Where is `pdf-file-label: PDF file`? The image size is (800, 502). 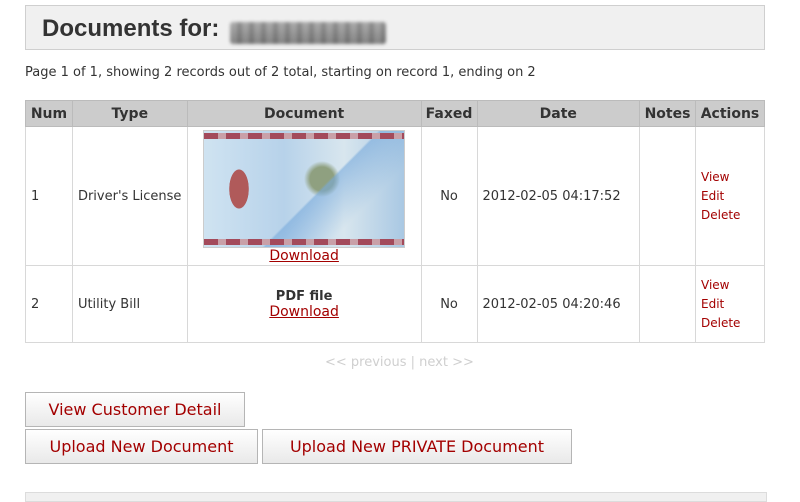 pdf-file-label: PDF file is located at coordinates (304, 296).